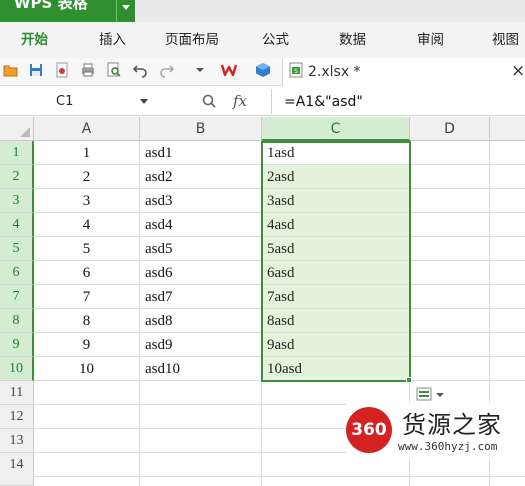 The width and height of the screenshot is (525, 486). Describe the element at coordinates (62, 70) in the screenshot. I see `export-pdf-icon` at that location.